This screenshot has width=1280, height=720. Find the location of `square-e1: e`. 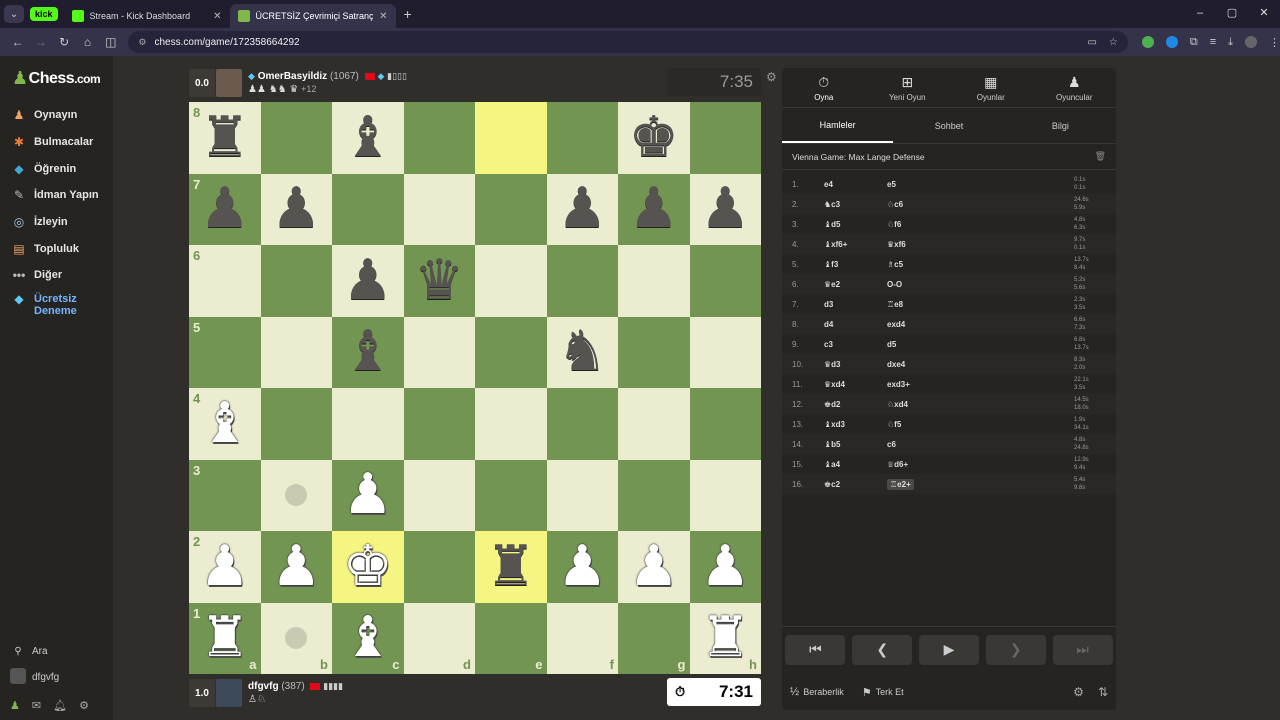

square-e1: e is located at coordinates (511, 638).